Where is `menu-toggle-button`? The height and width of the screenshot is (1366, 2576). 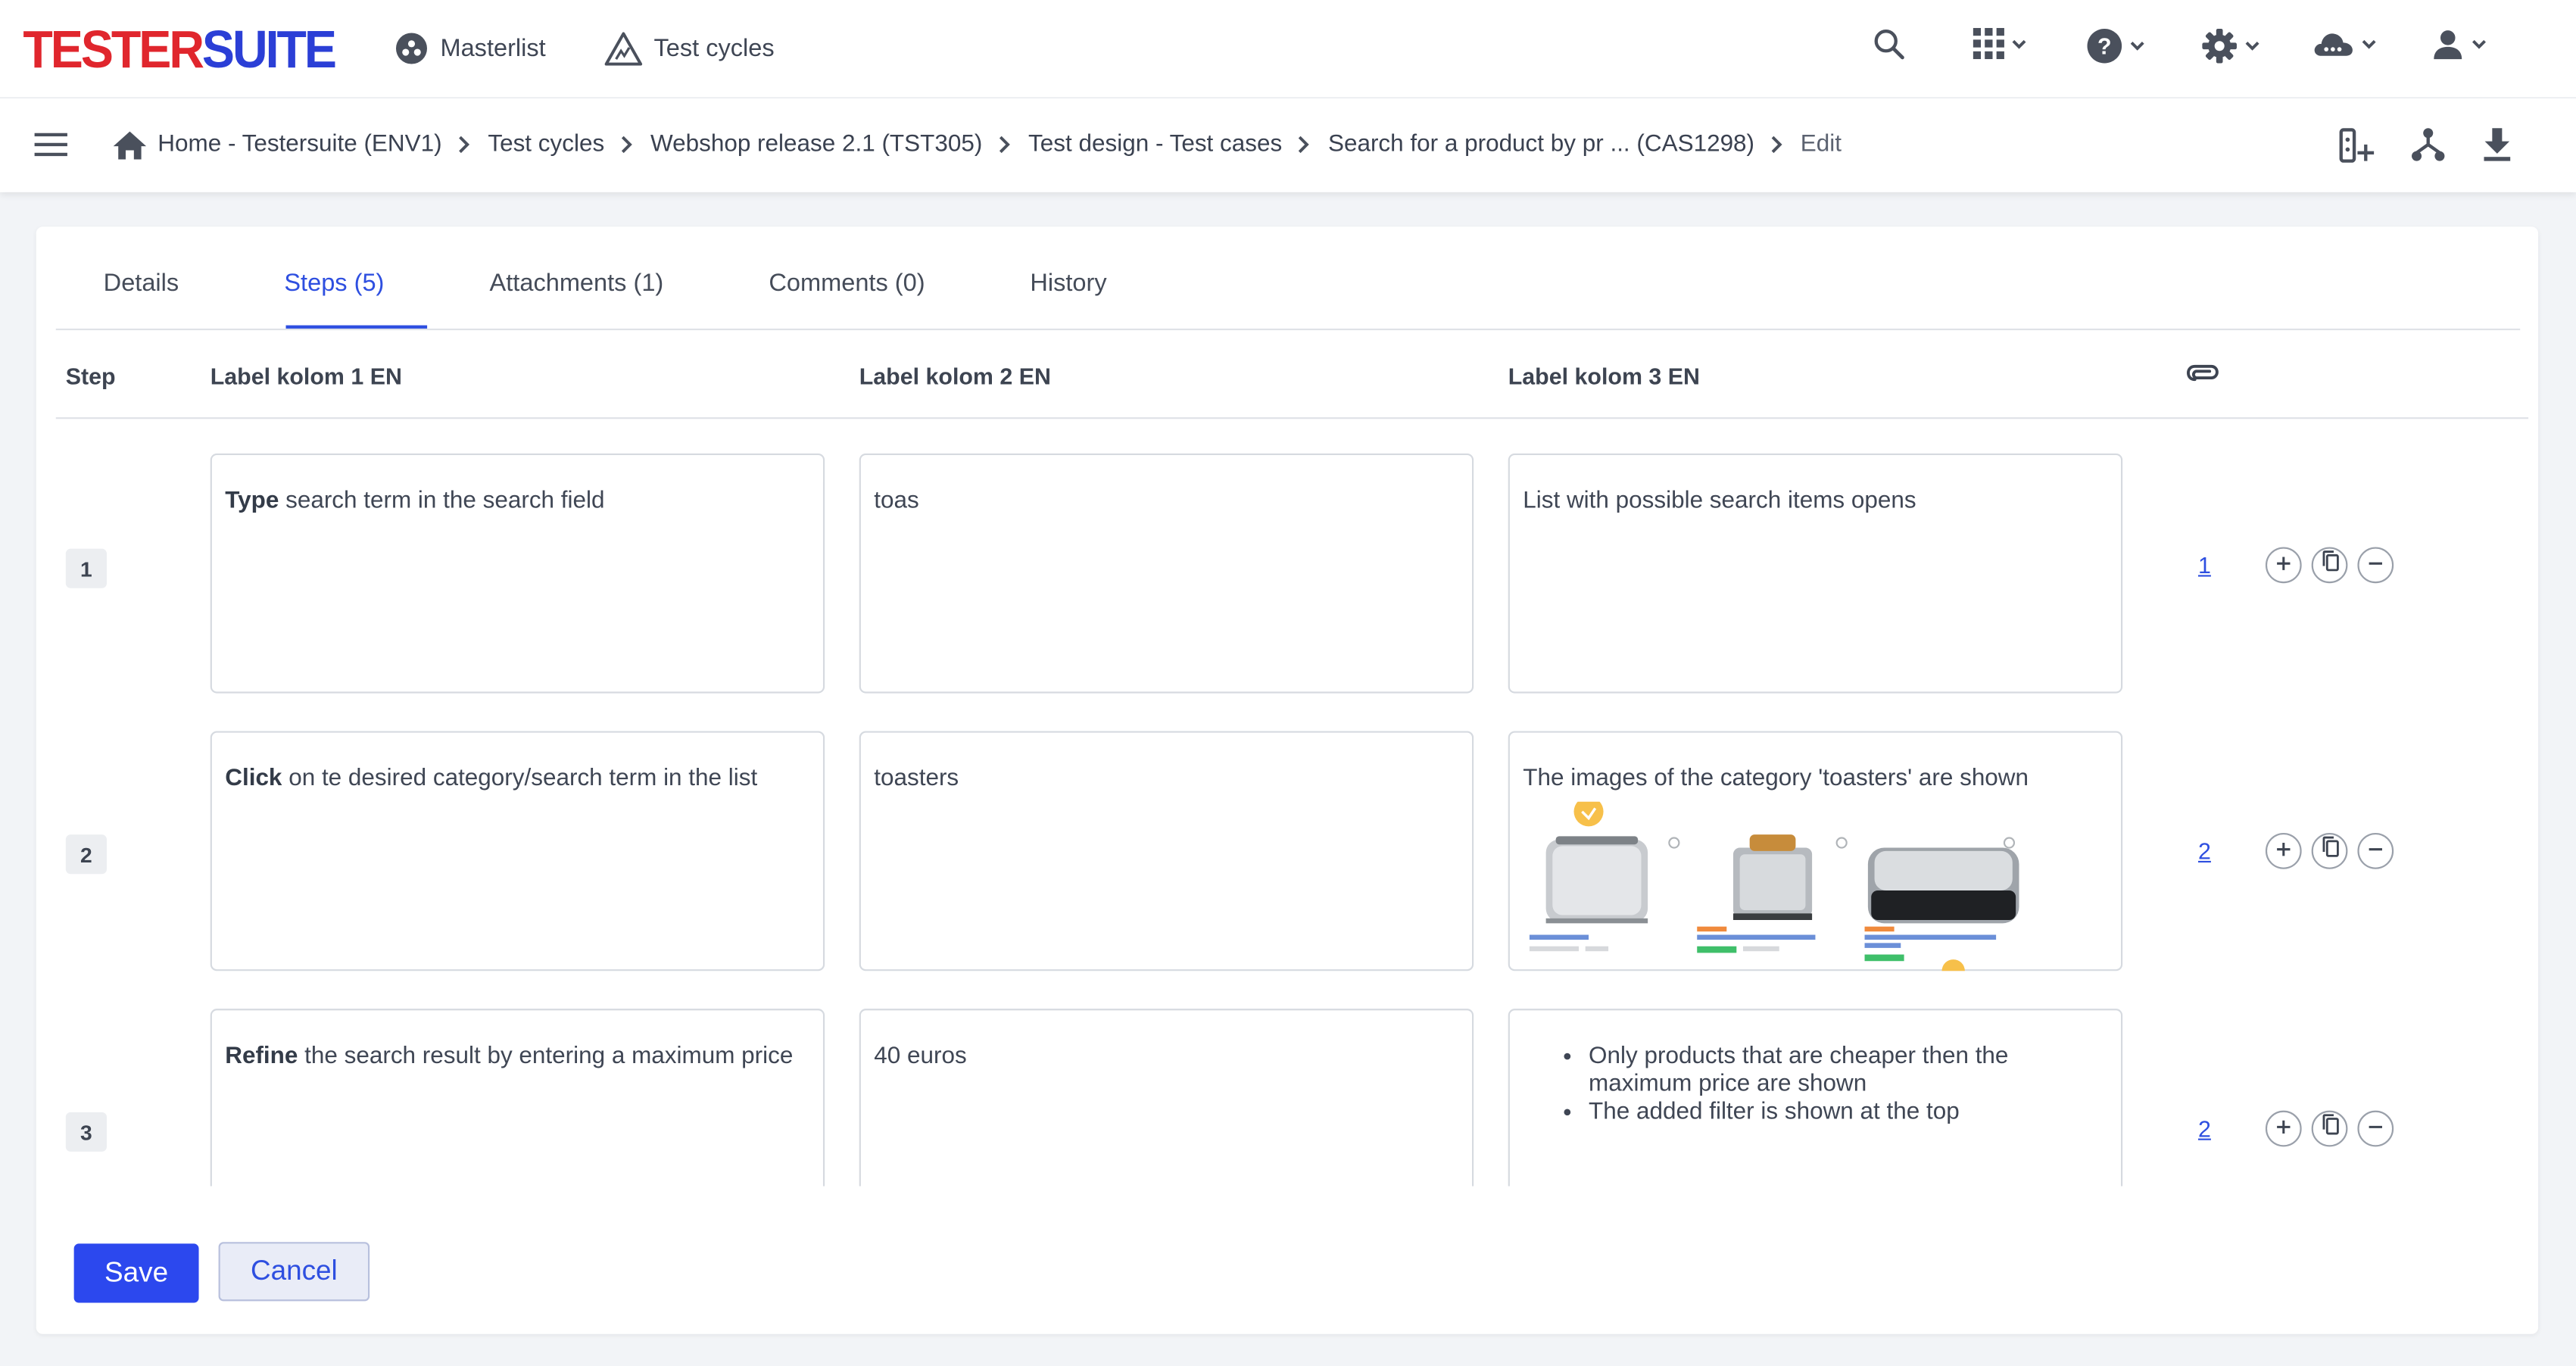
menu-toggle-button is located at coordinates (50, 149).